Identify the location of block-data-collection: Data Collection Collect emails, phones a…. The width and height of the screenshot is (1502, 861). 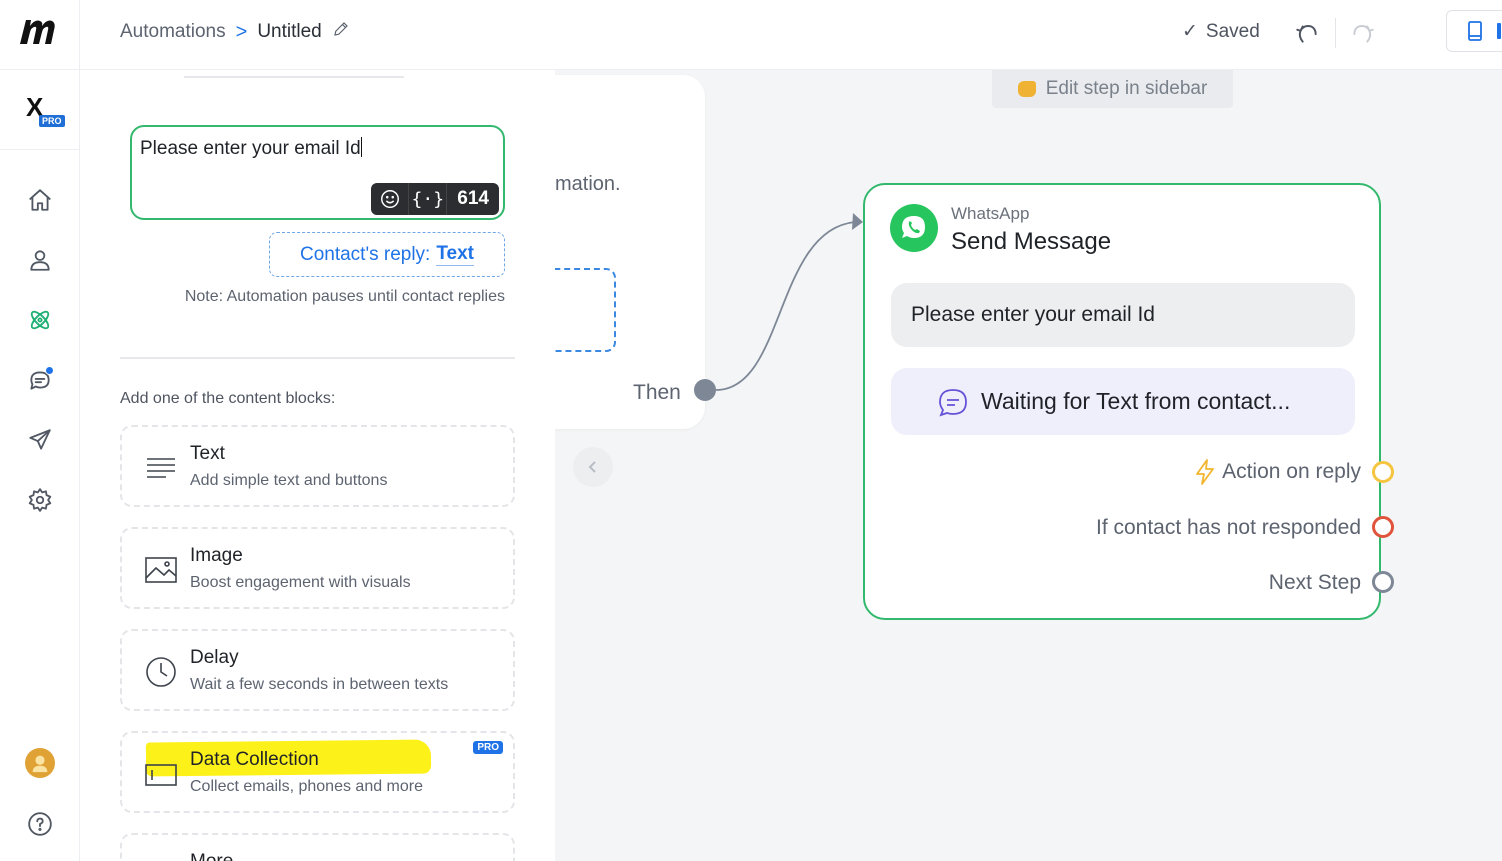
(317, 772).